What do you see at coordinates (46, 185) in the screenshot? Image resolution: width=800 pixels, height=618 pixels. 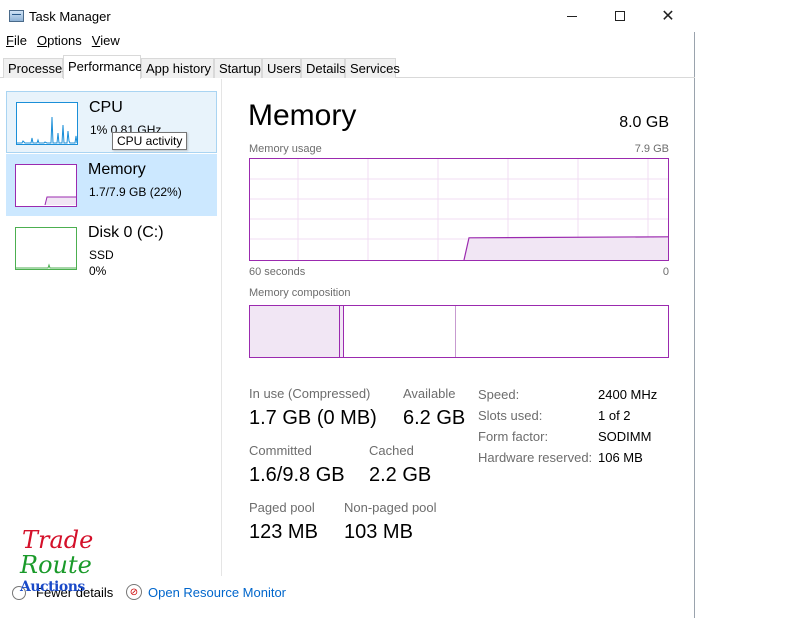 I see `memory-thumbnail-graph` at bounding box center [46, 185].